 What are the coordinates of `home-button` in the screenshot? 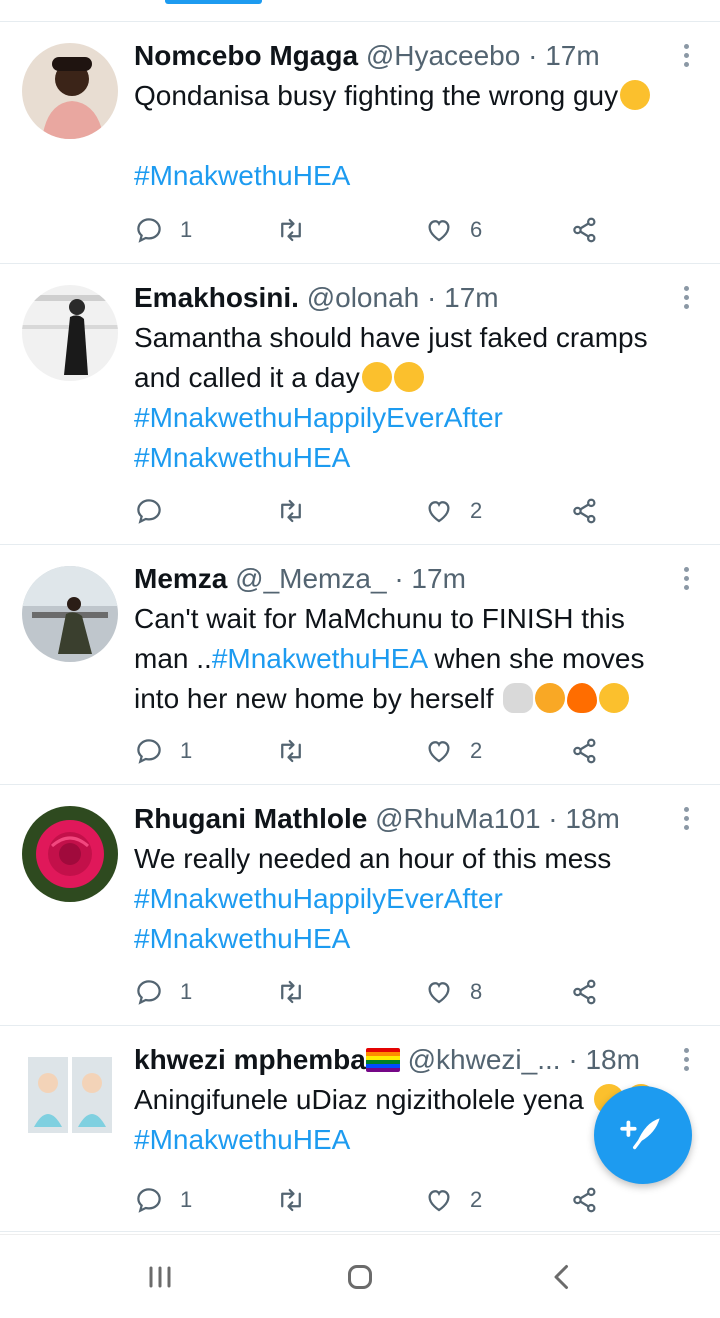 It's located at (360, 1277).